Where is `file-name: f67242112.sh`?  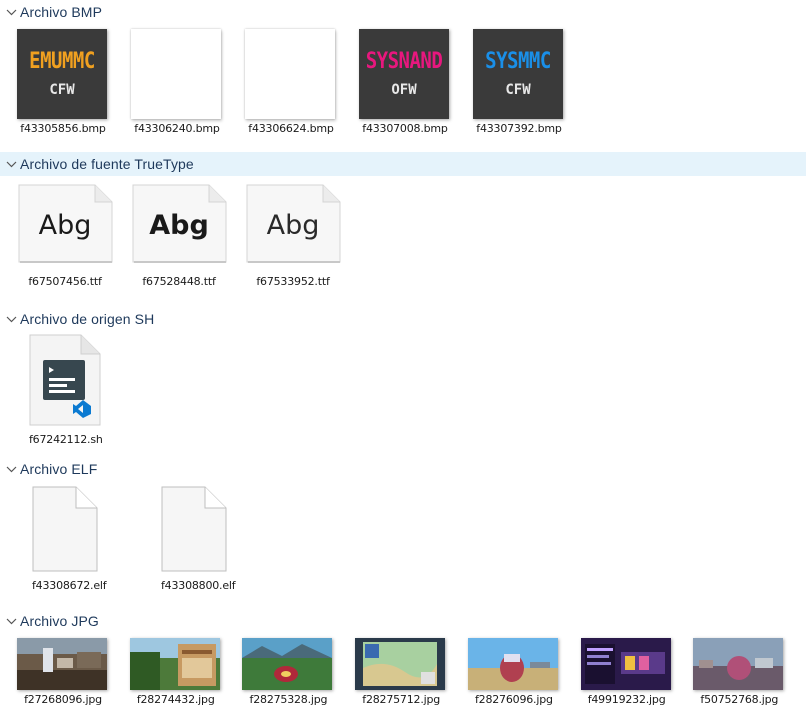 file-name: f67242112.sh is located at coordinates (66, 439).